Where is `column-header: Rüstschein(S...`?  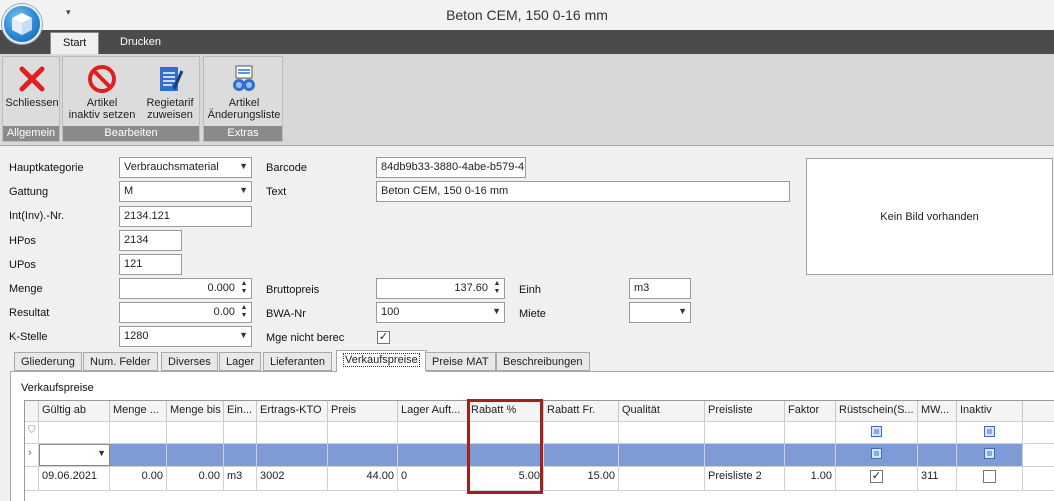
column-header: Rüstschein(S... is located at coordinates (877, 411).